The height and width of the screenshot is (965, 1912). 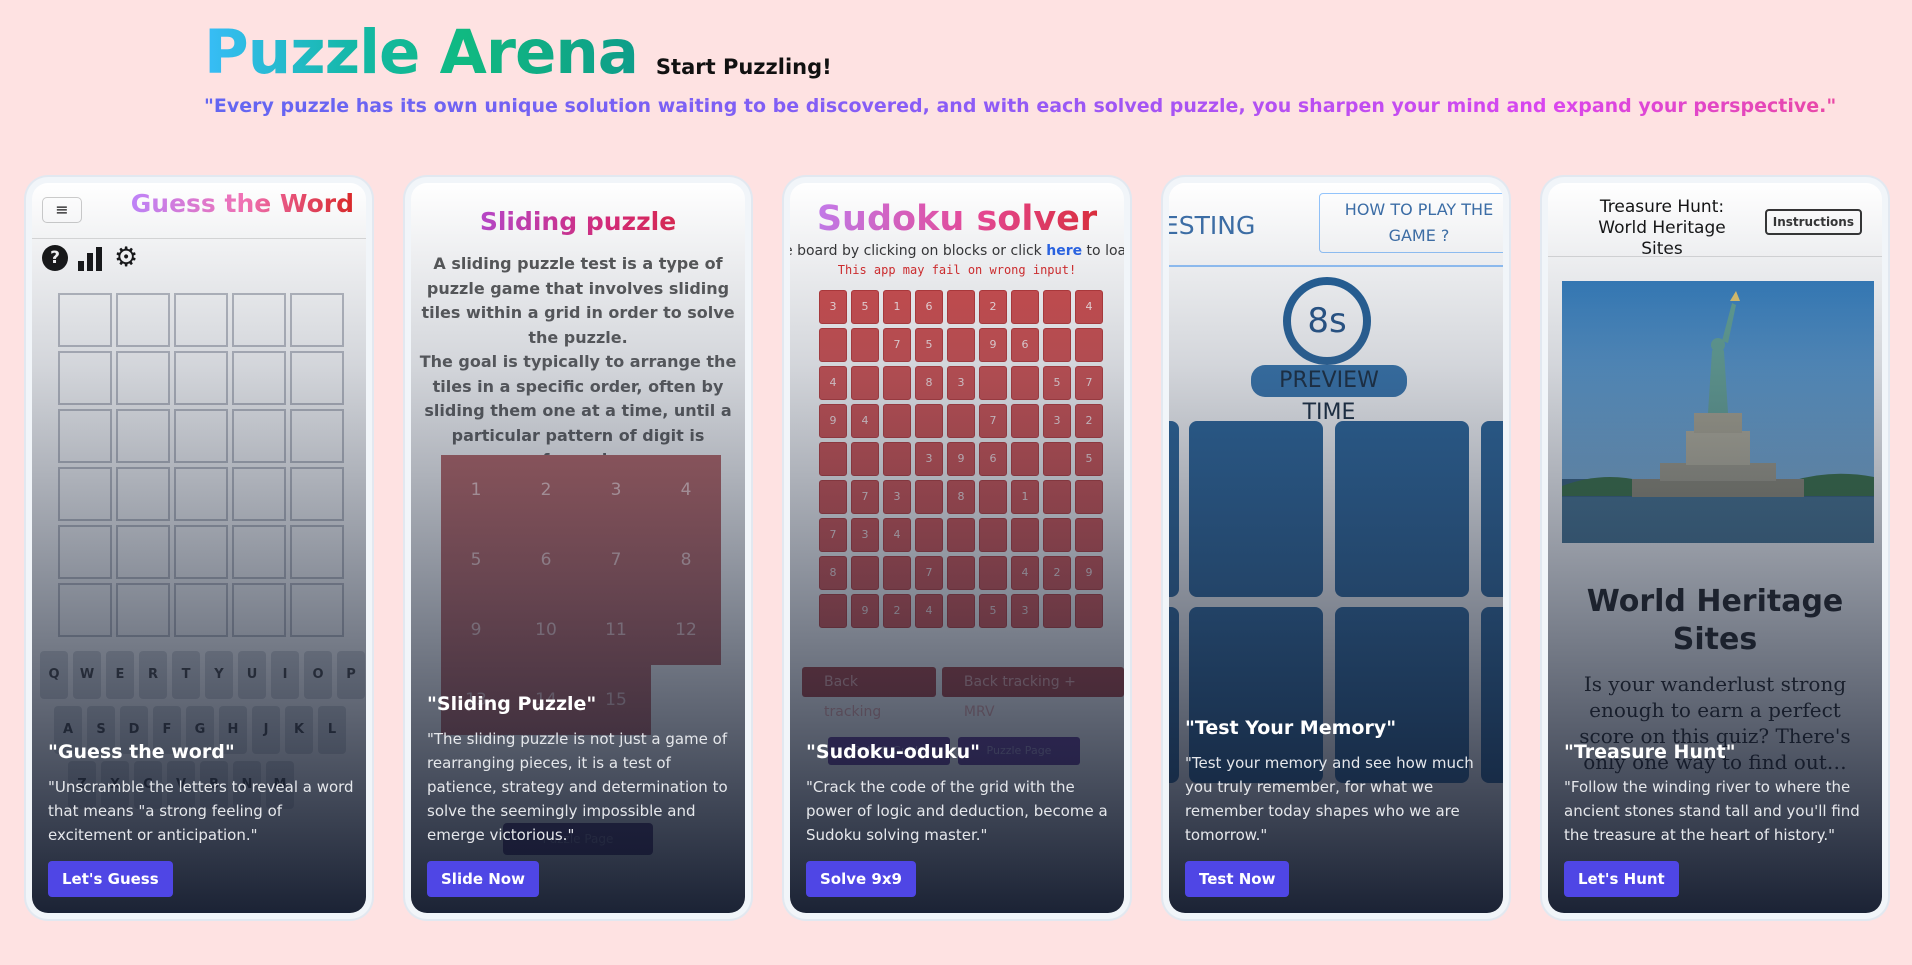 What do you see at coordinates (421, 52) in the screenshot?
I see `app-title: Puzzle Arena` at bounding box center [421, 52].